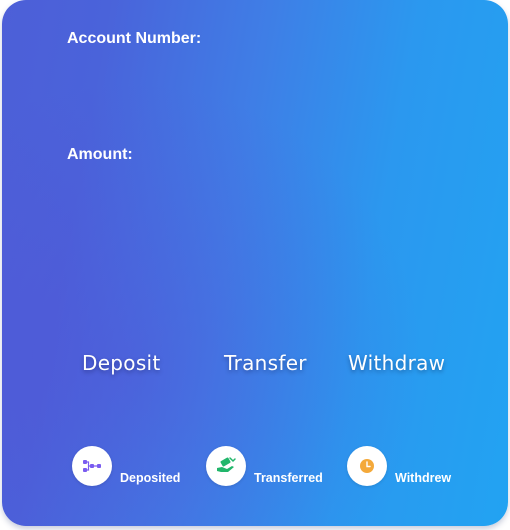 This screenshot has width=510, height=530. I want to click on amount-input, so click(257, 192).